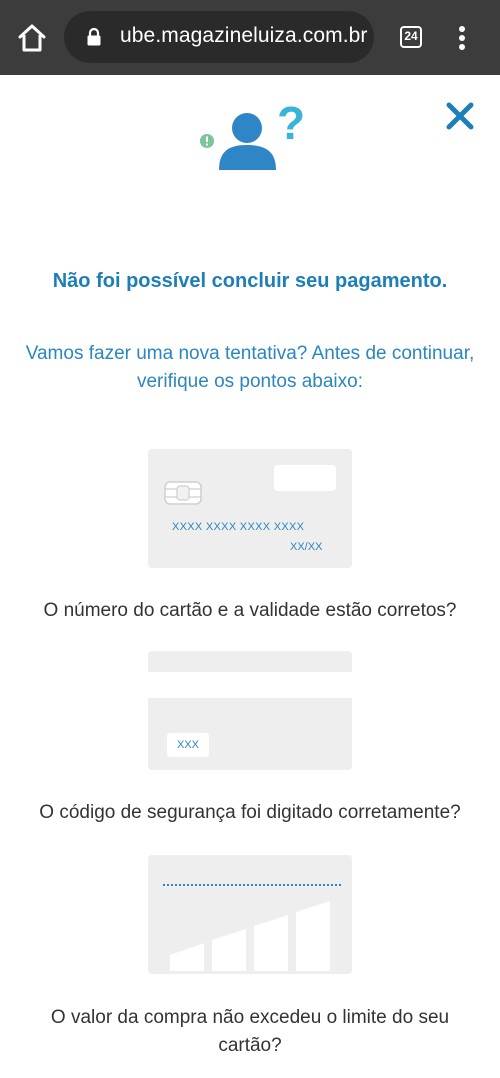  I want to click on chip-icon, so click(183, 493).